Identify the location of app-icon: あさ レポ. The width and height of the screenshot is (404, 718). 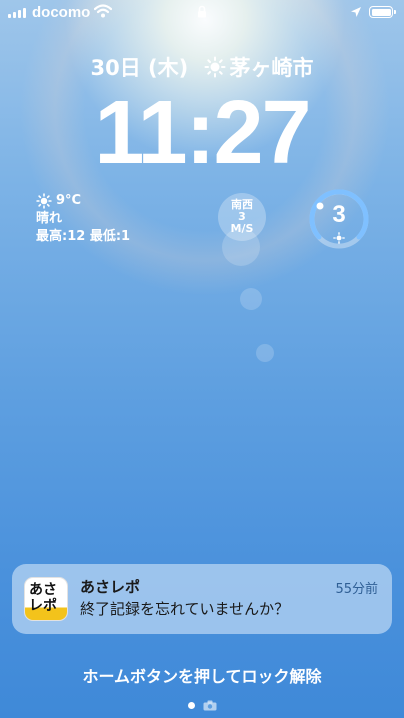
(46, 599).